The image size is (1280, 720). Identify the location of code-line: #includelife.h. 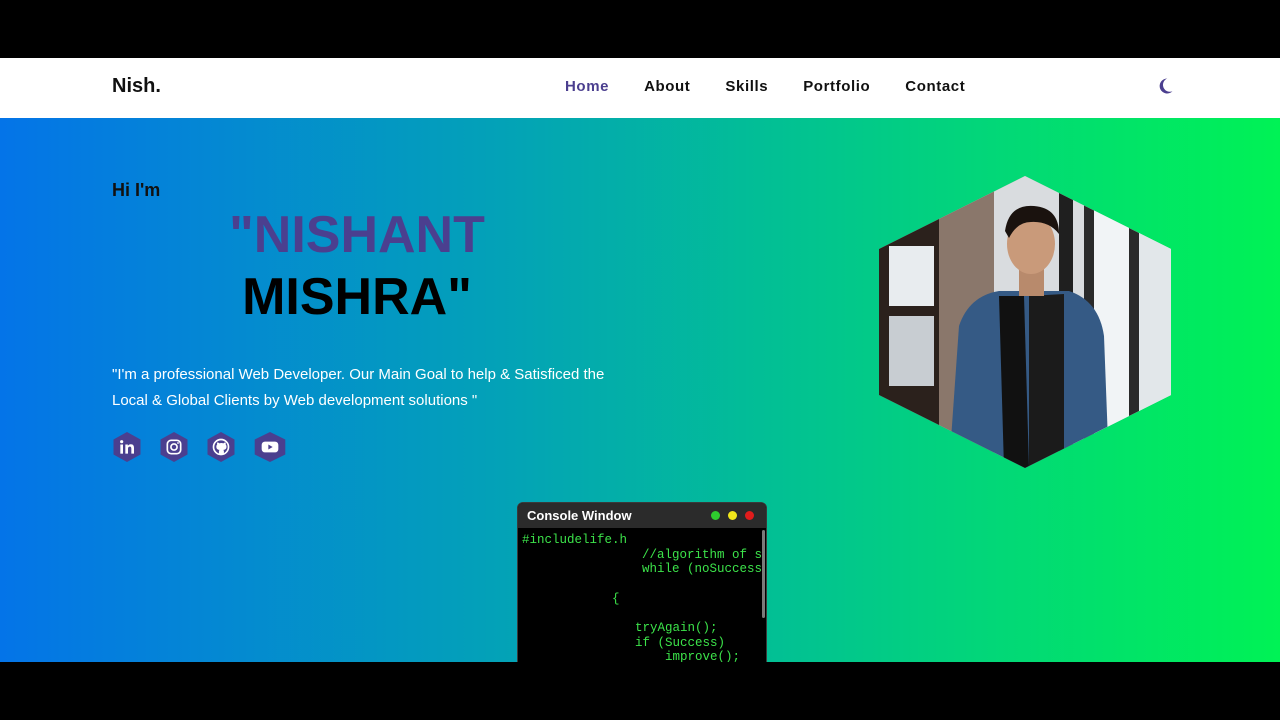
(575, 540).